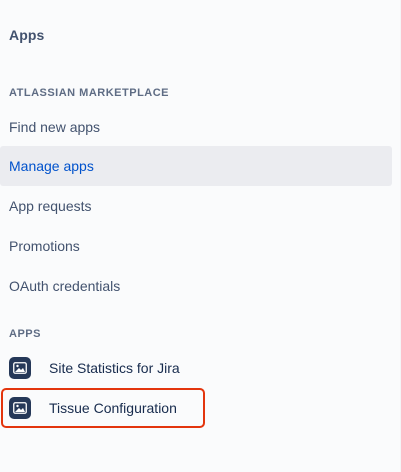 The height and width of the screenshot is (472, 401). I want to click on sidebar-item-find-new-apps: Find new apps, so click(196, 127).